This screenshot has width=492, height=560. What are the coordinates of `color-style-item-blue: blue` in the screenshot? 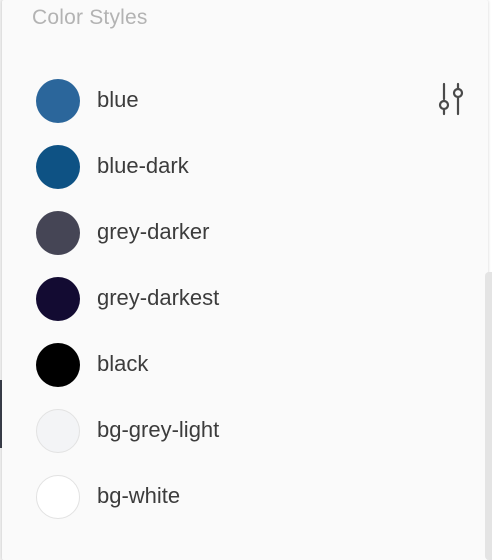 It's located at (245, 101).